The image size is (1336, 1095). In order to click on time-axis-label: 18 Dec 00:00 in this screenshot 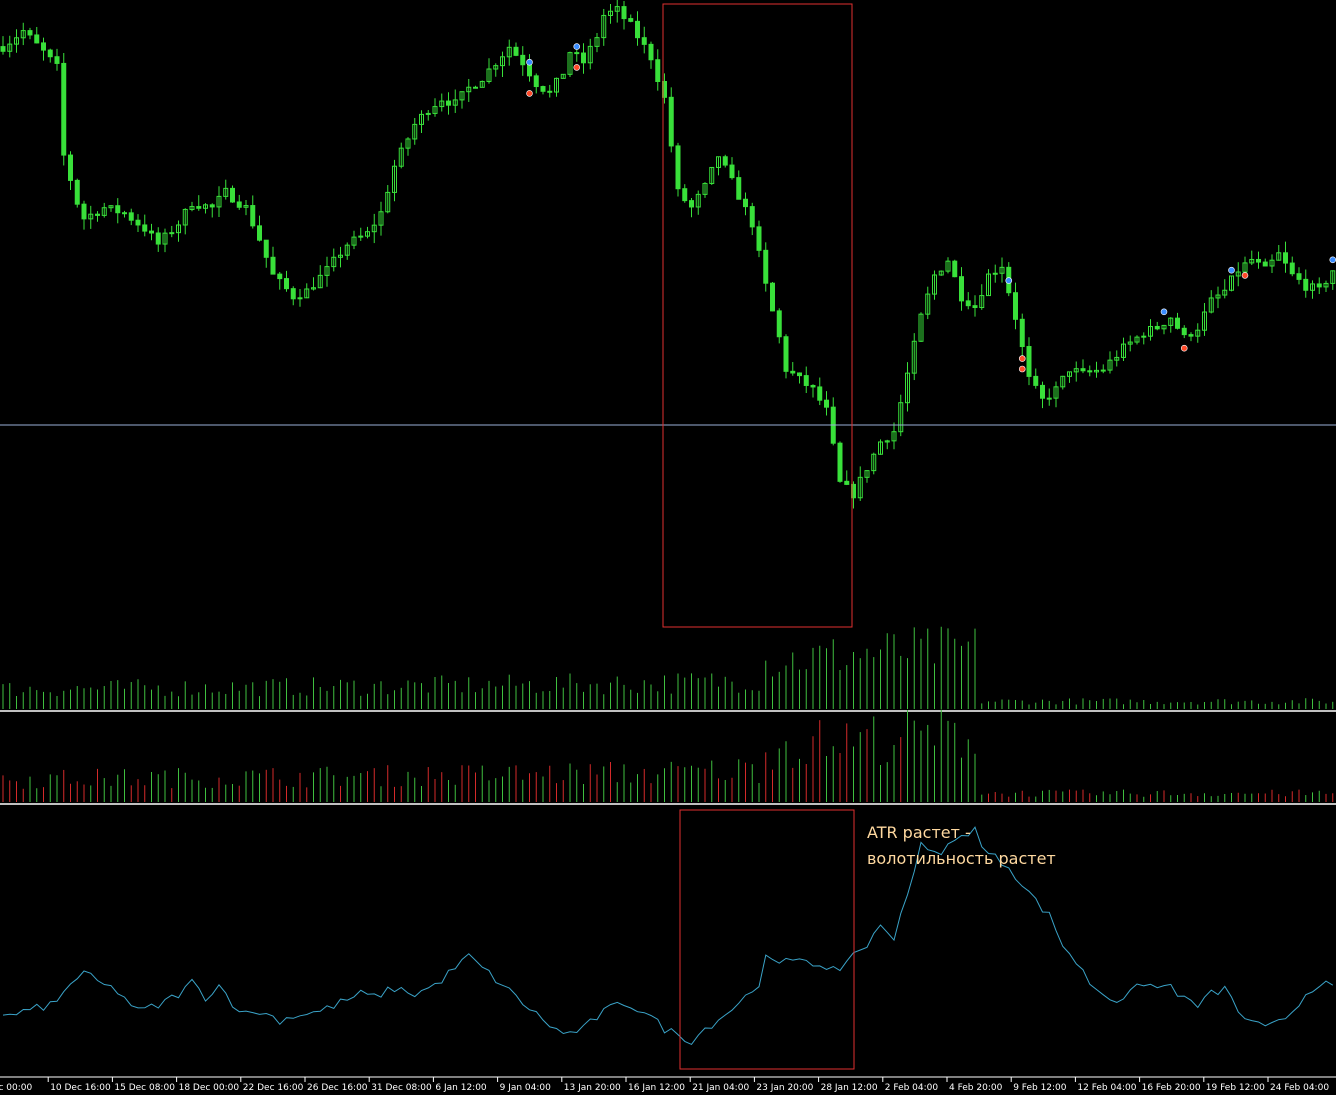, I will do `click(209, 1088)`.